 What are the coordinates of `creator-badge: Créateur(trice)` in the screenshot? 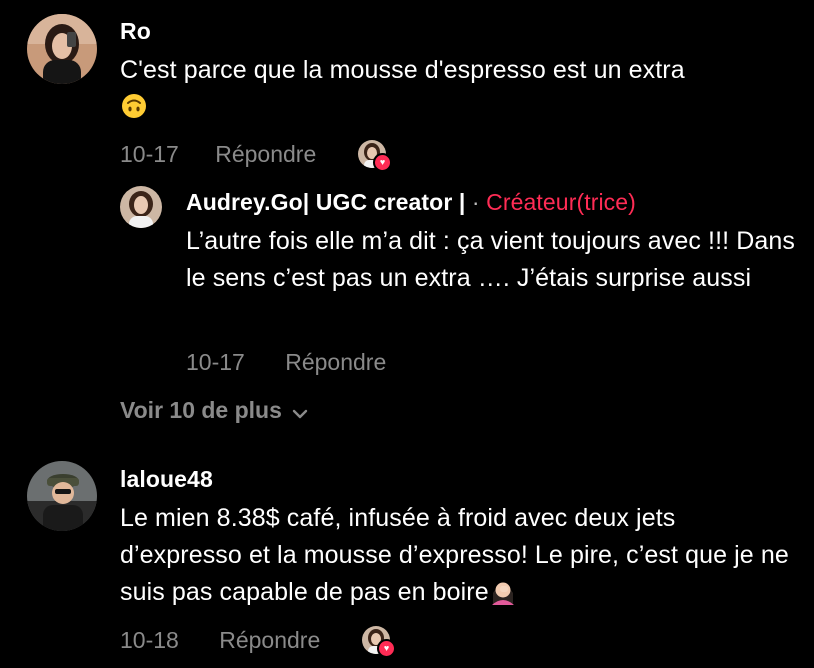 It's located at (561, 202).